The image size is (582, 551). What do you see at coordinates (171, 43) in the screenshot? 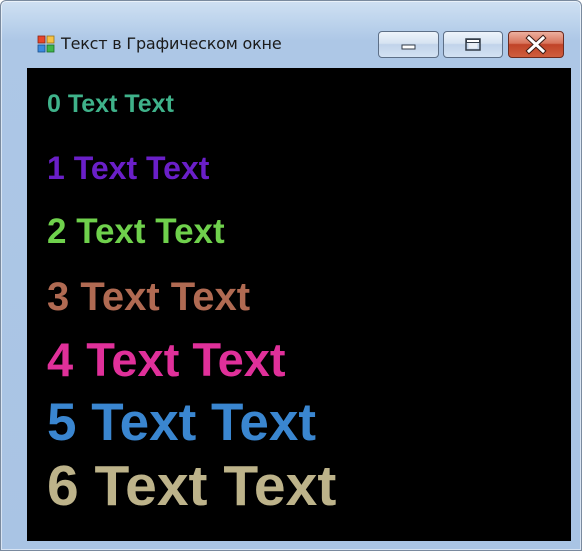
I see `window-title: Текст в Графическом окне` at bounding box center [171, 43].